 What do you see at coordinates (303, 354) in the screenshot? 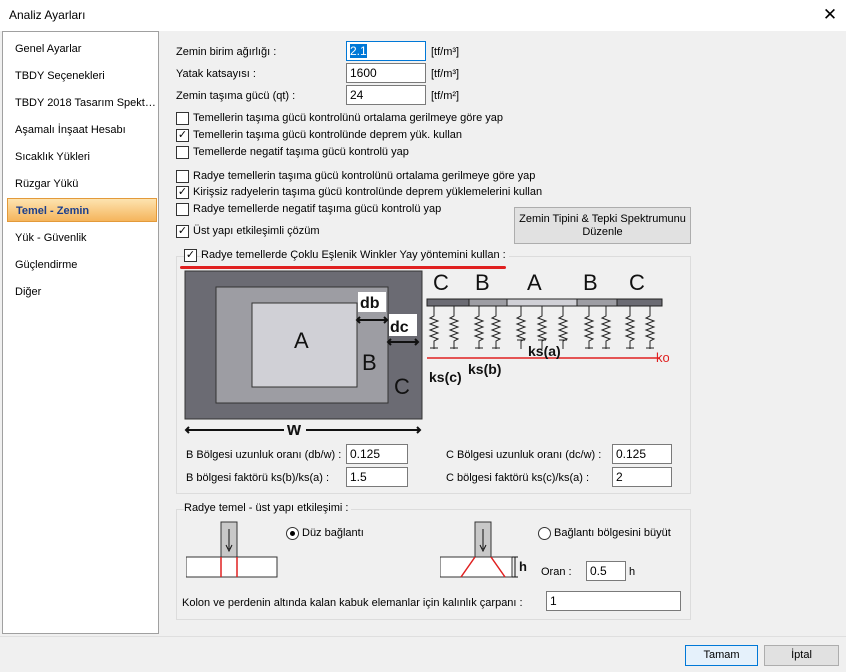
I see `raft-zone-plan-diagram: A B C db dc w` at bounding box center [303, 354].